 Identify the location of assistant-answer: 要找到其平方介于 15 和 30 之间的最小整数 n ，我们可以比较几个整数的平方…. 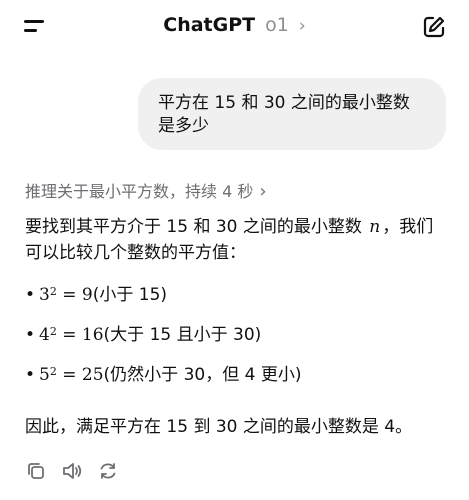
(237, 240).